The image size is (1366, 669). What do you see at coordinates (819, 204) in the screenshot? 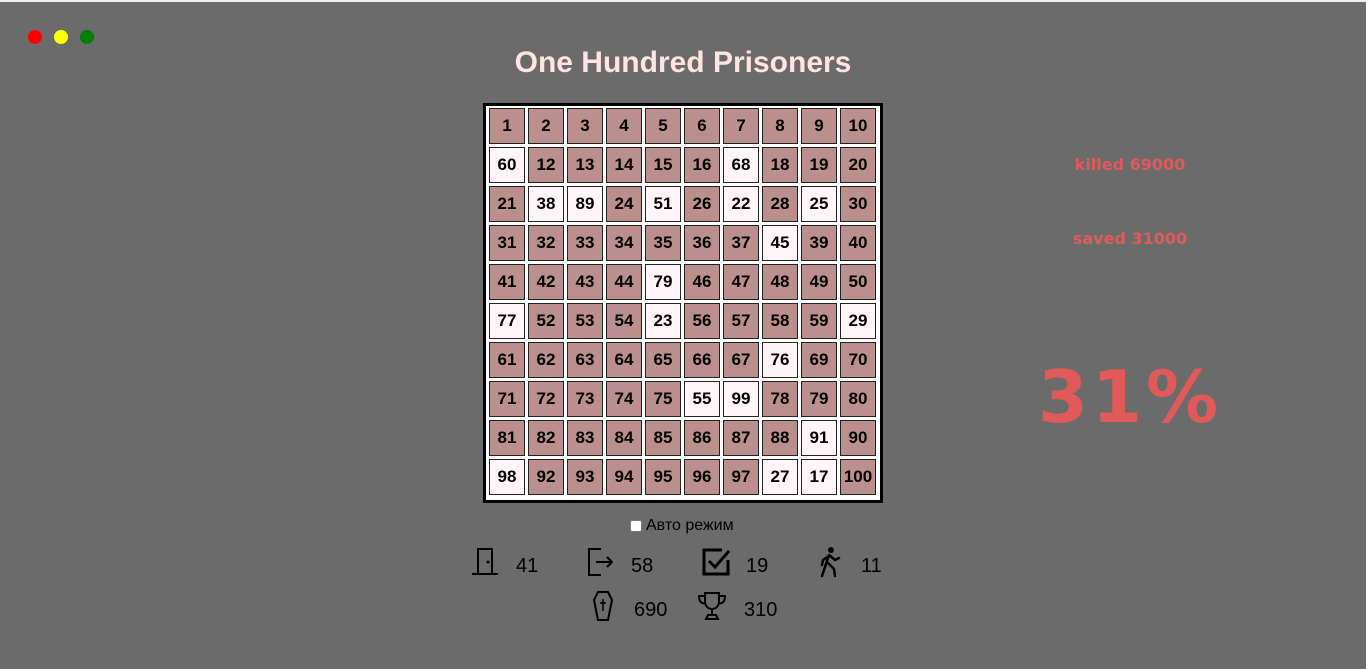
I see `open-box: 25` at bounding box center [819, 204].